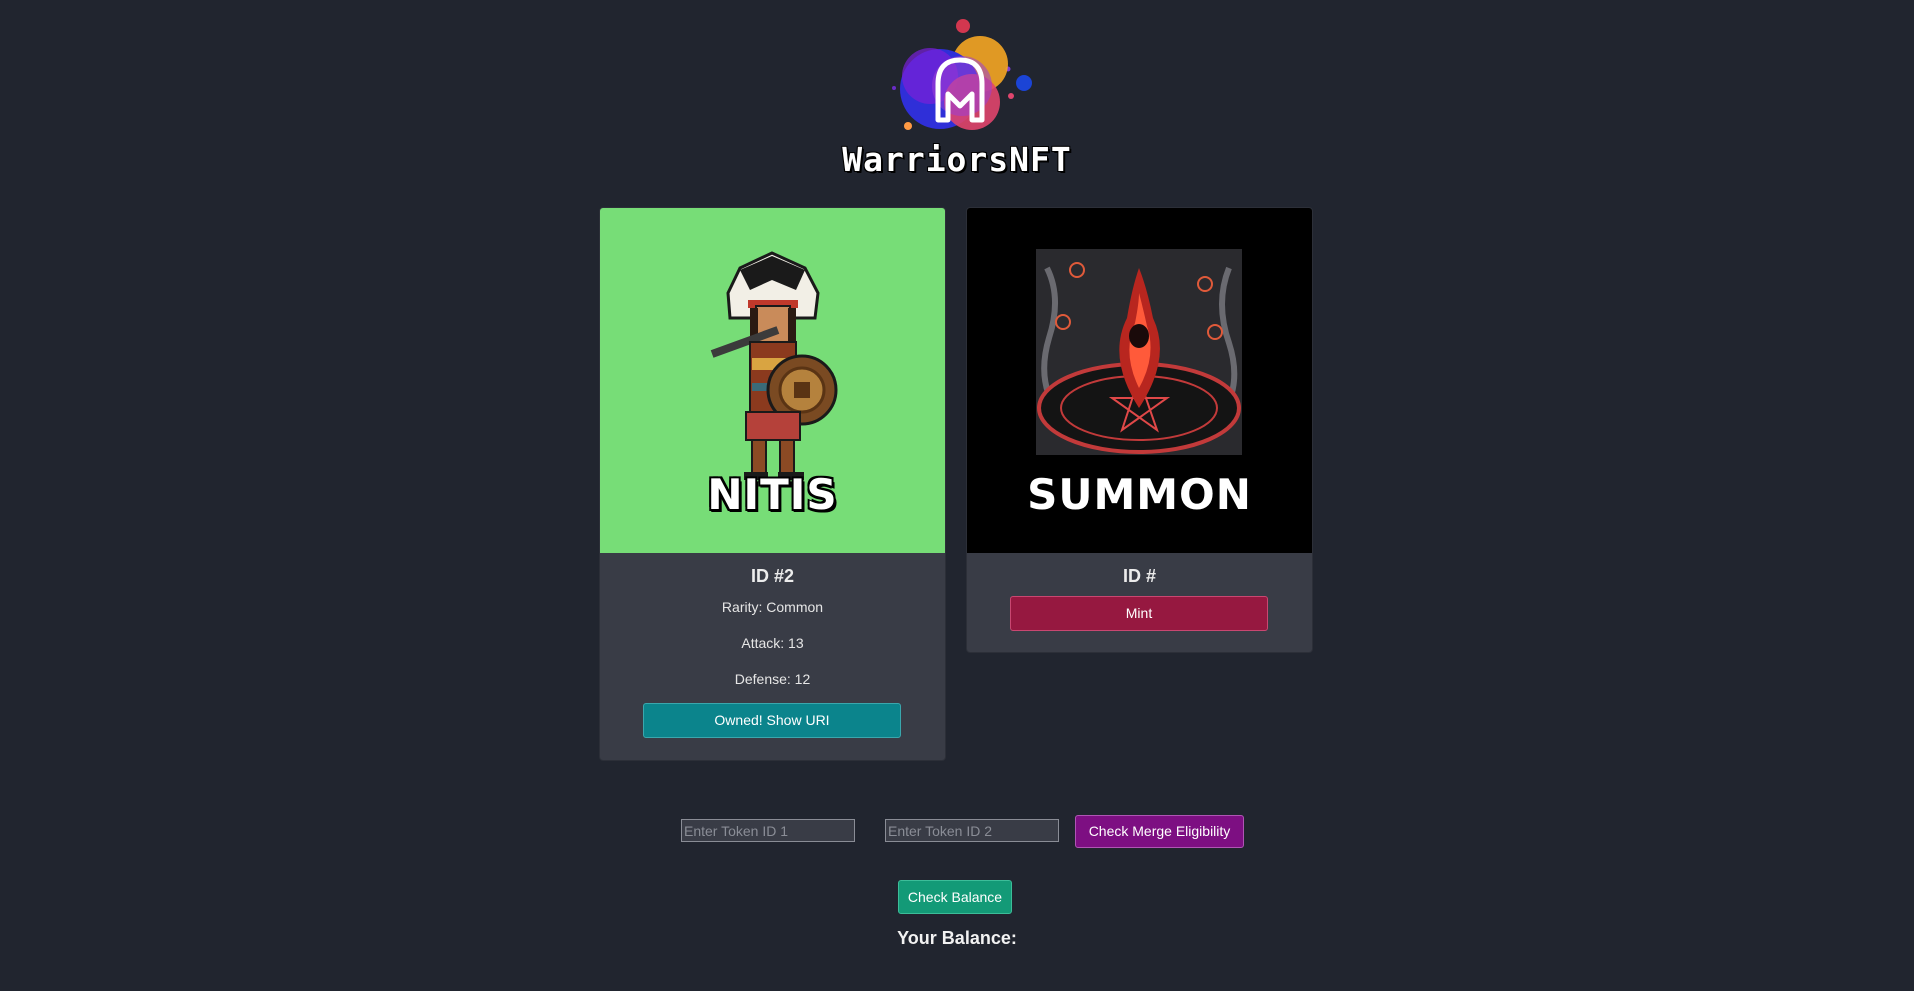  What do you see at coordinates (772, 576) in the screenshot?
I see `nft-id: ID #2` at bounding box center [772, 576].